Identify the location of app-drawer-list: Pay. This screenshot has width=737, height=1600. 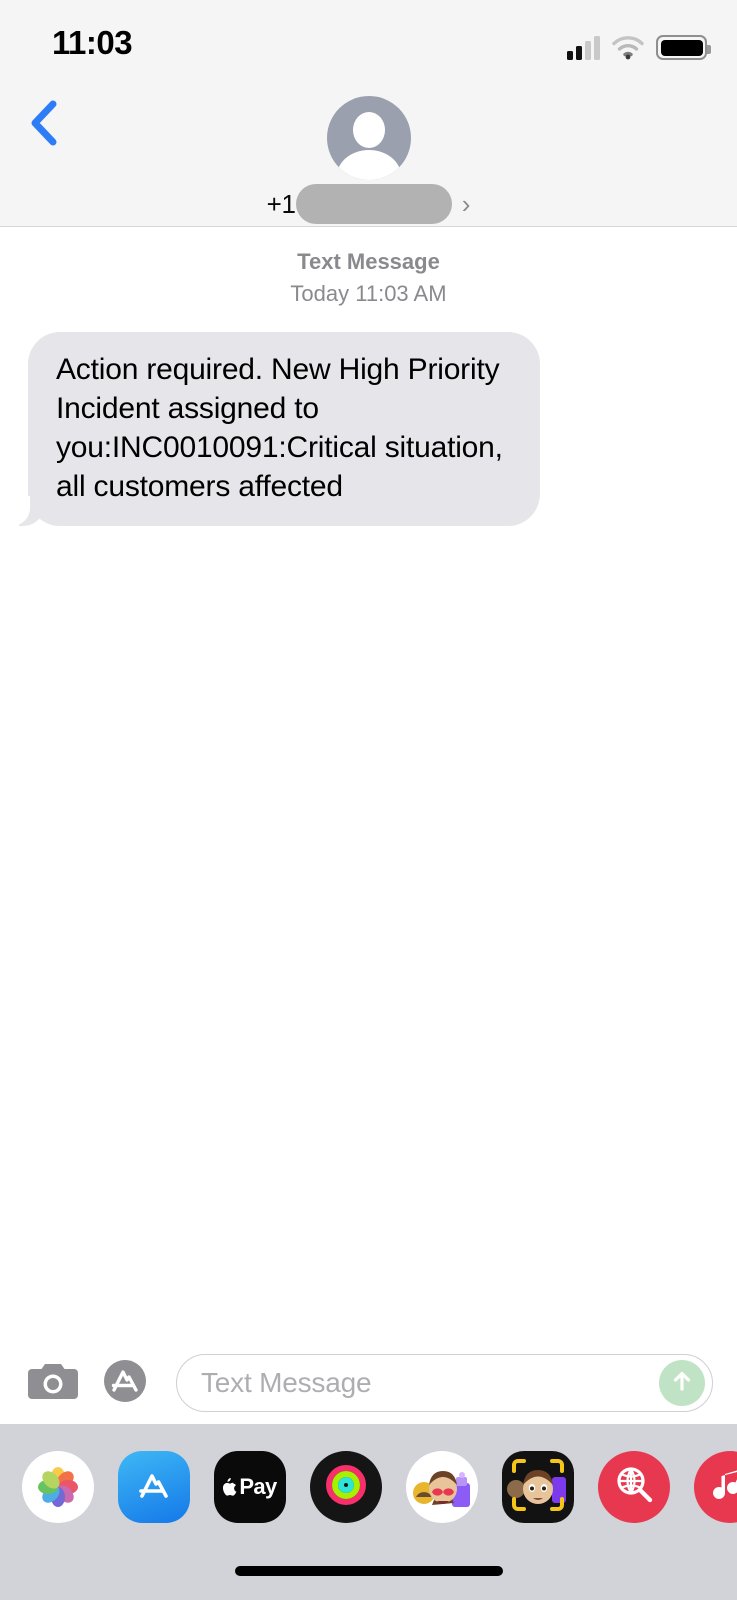
(368, 1479).